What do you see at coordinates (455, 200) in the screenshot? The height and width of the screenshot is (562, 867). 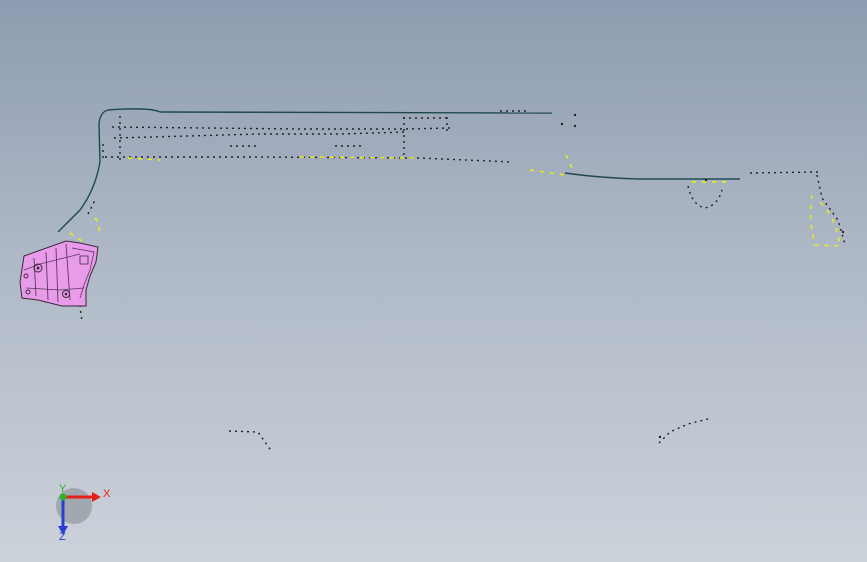 I see `selected-edges` at bounding box center [455, 200].